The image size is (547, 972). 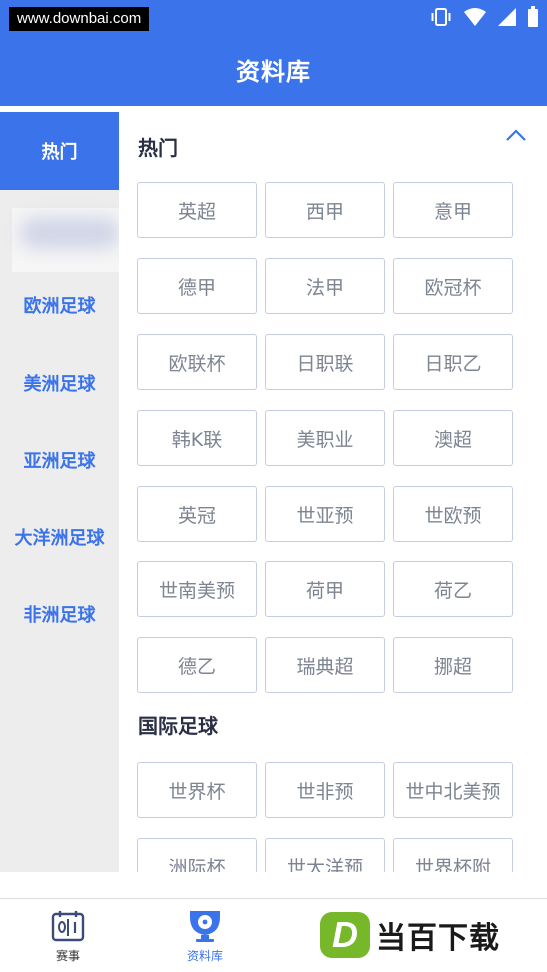 I want to click on battery-icon, so click(x=533, y=16).